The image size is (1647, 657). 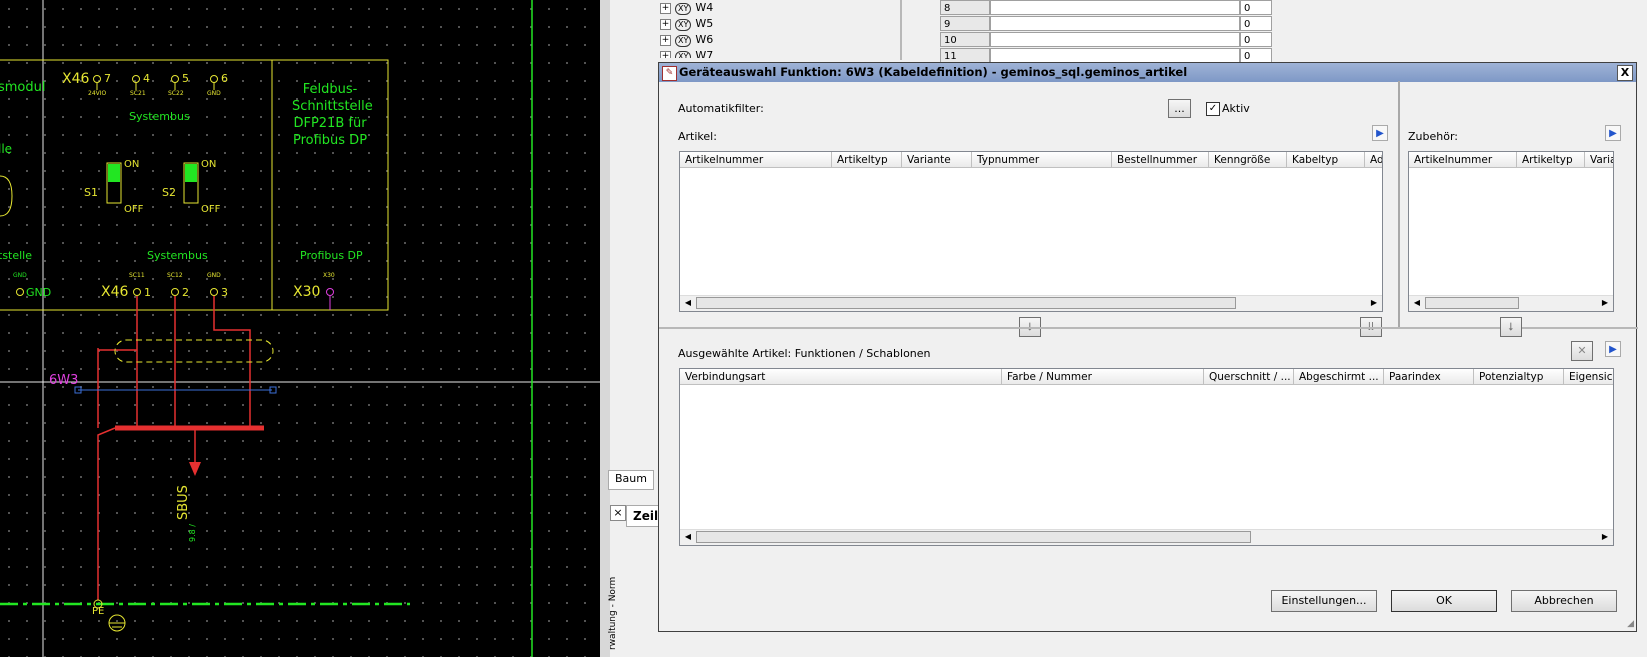 What do you see at coordinates (841, 377) in the screenshot?
I see `column-header: Verbindungsart` at bounding box center [841, 377].